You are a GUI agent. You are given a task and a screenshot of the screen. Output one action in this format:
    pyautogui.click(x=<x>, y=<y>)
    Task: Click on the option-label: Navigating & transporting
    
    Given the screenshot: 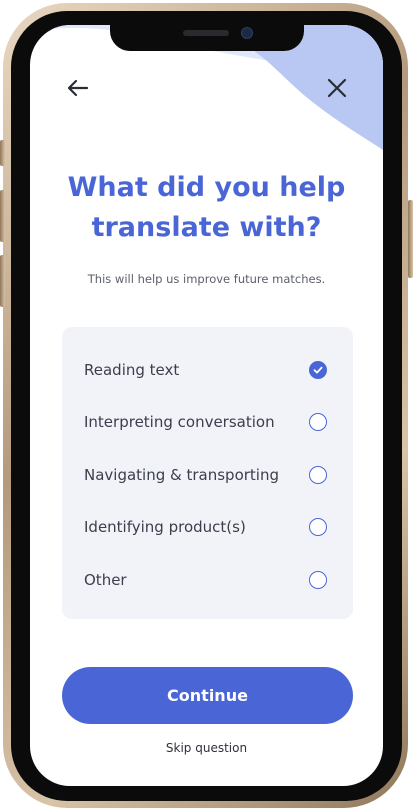 What is the action you would take?
    pyautogui.click(x=181, y=475)
    